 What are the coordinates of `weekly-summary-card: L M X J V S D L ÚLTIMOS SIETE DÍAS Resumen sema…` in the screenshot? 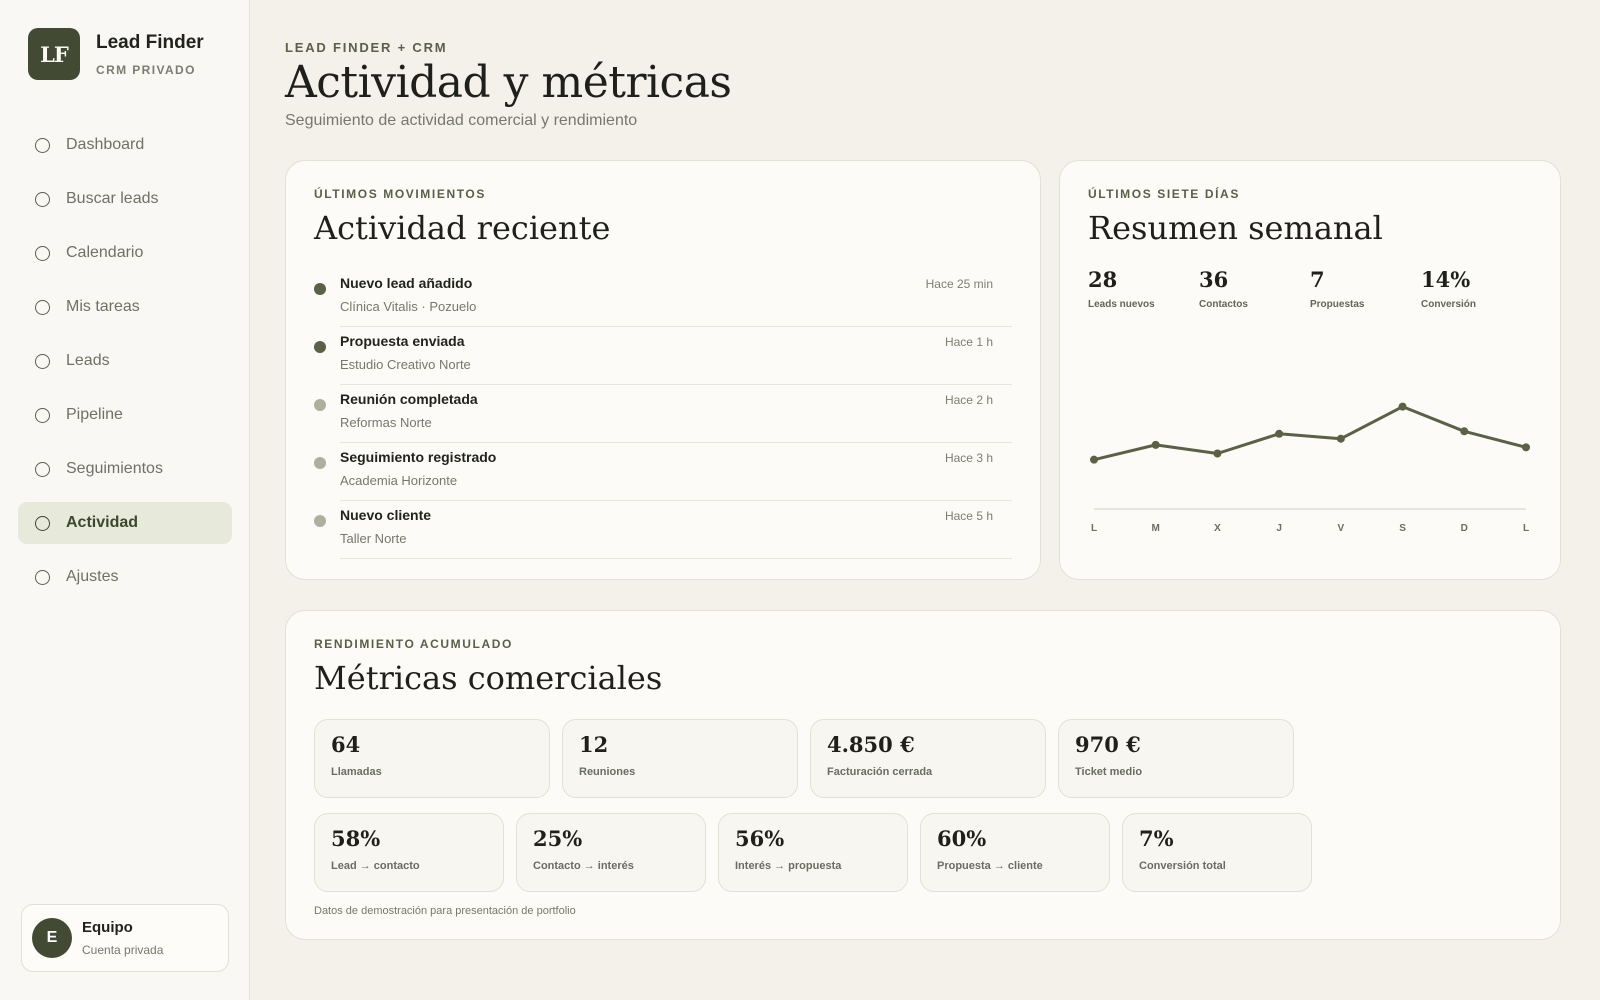 It's located at (1310, 370).